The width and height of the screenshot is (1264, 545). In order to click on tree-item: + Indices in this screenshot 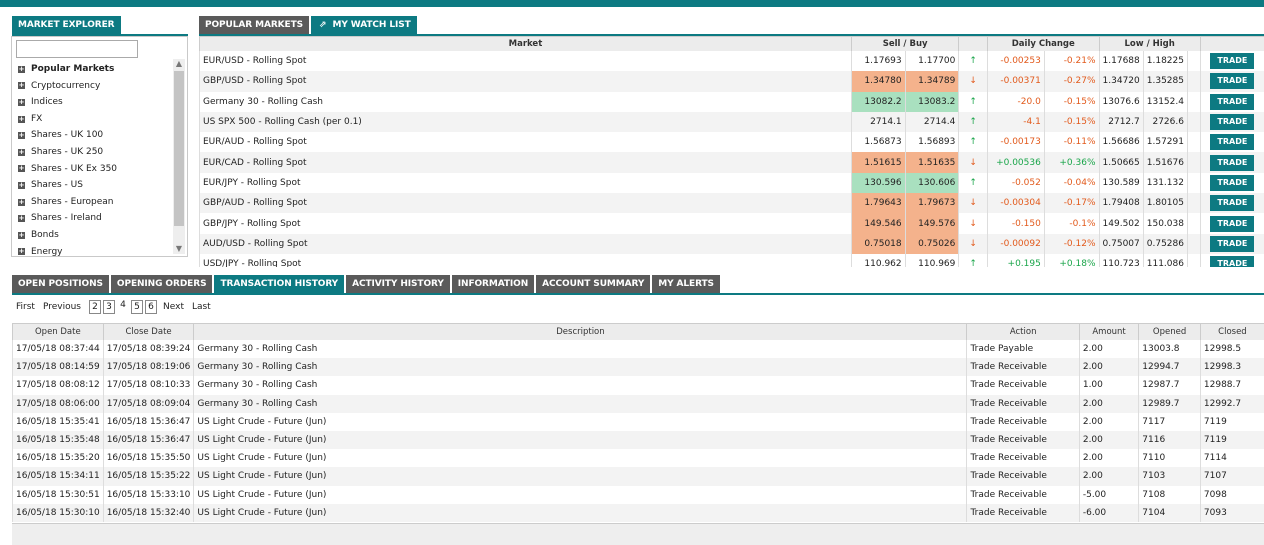, I will do `click(93, 102)`.